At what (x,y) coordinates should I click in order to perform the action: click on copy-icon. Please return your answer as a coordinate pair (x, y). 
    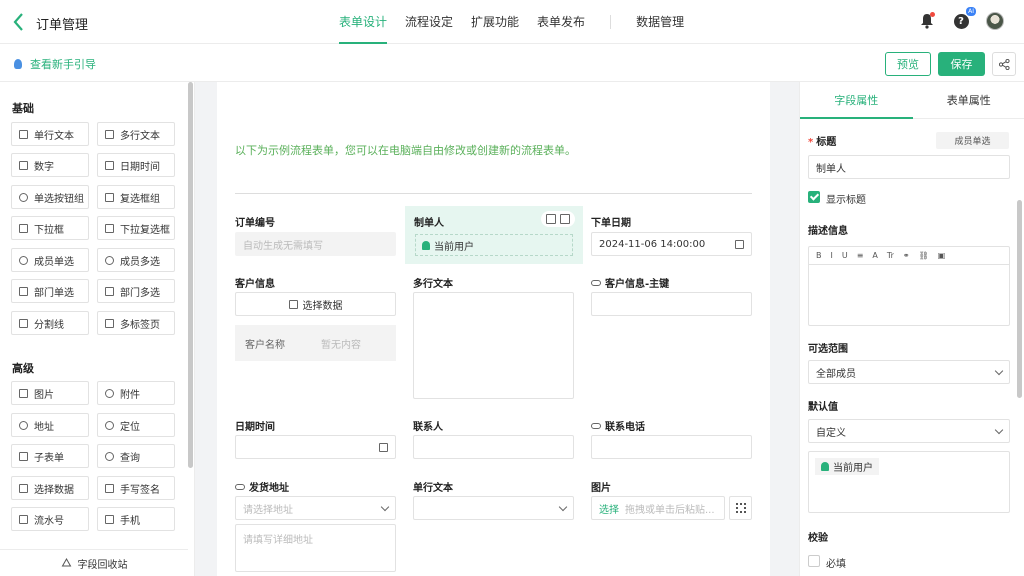
    Looking at the image, I should click on (551, 219).